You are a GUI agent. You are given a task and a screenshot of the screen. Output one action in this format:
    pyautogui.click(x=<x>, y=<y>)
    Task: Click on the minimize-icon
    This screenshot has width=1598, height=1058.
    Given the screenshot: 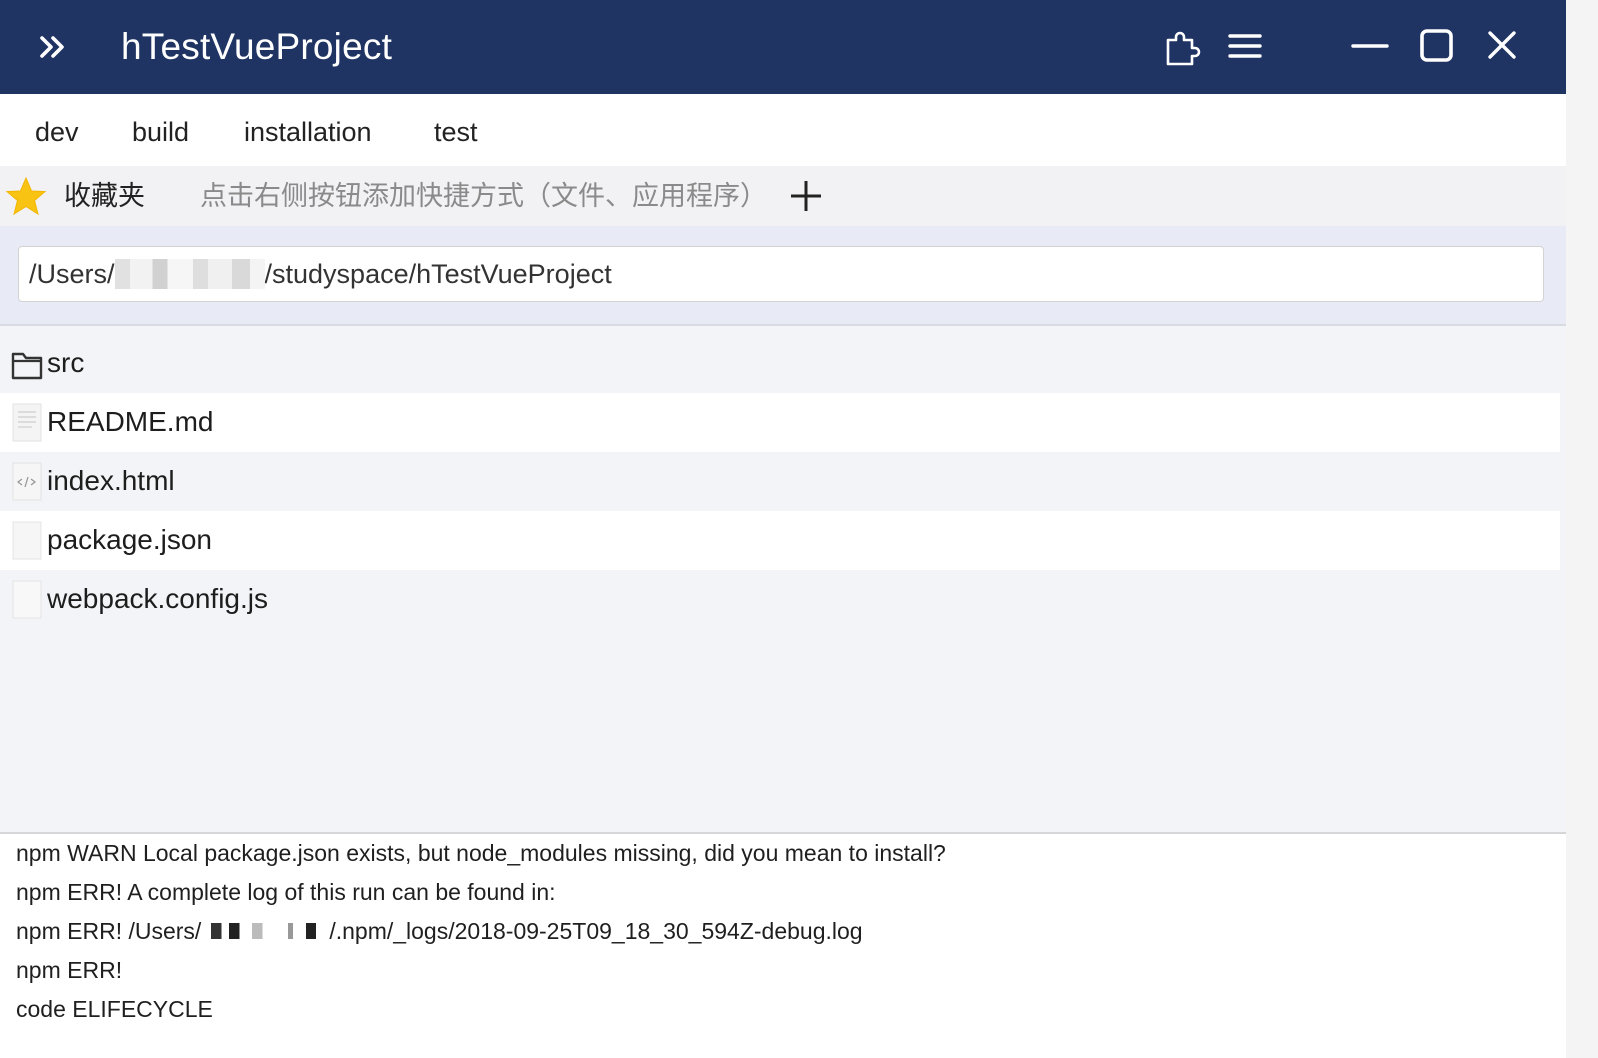 What is the action you would take?
    pyautogui.click(x=1370, y=46)
    